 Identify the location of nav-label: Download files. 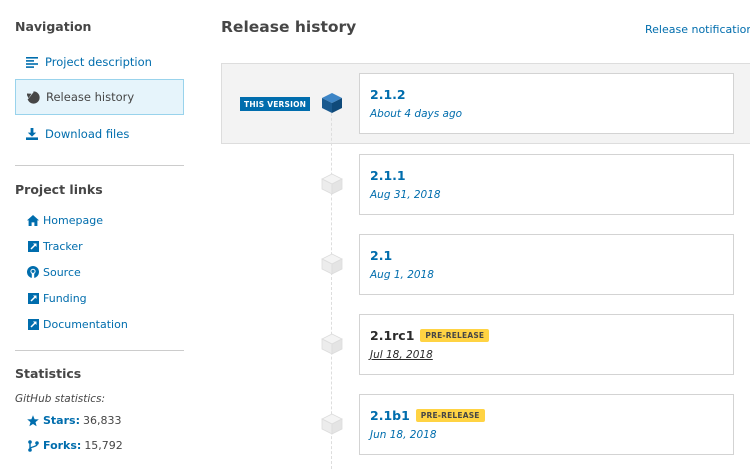
(87, 134).